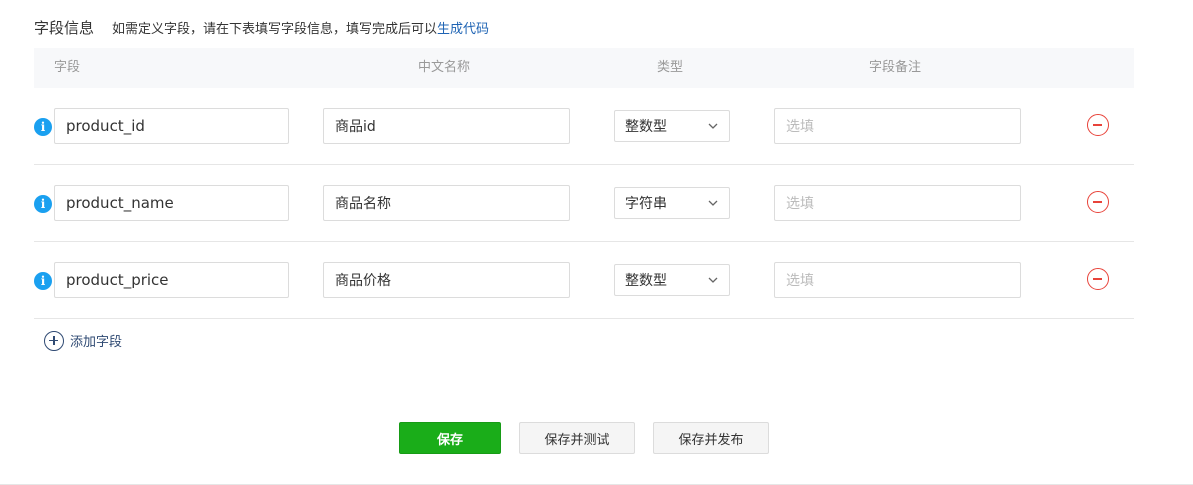  Describe the element at coordinates (463, 27) in the screenshot. I see `generate-code-link: 生成代码` at that location.